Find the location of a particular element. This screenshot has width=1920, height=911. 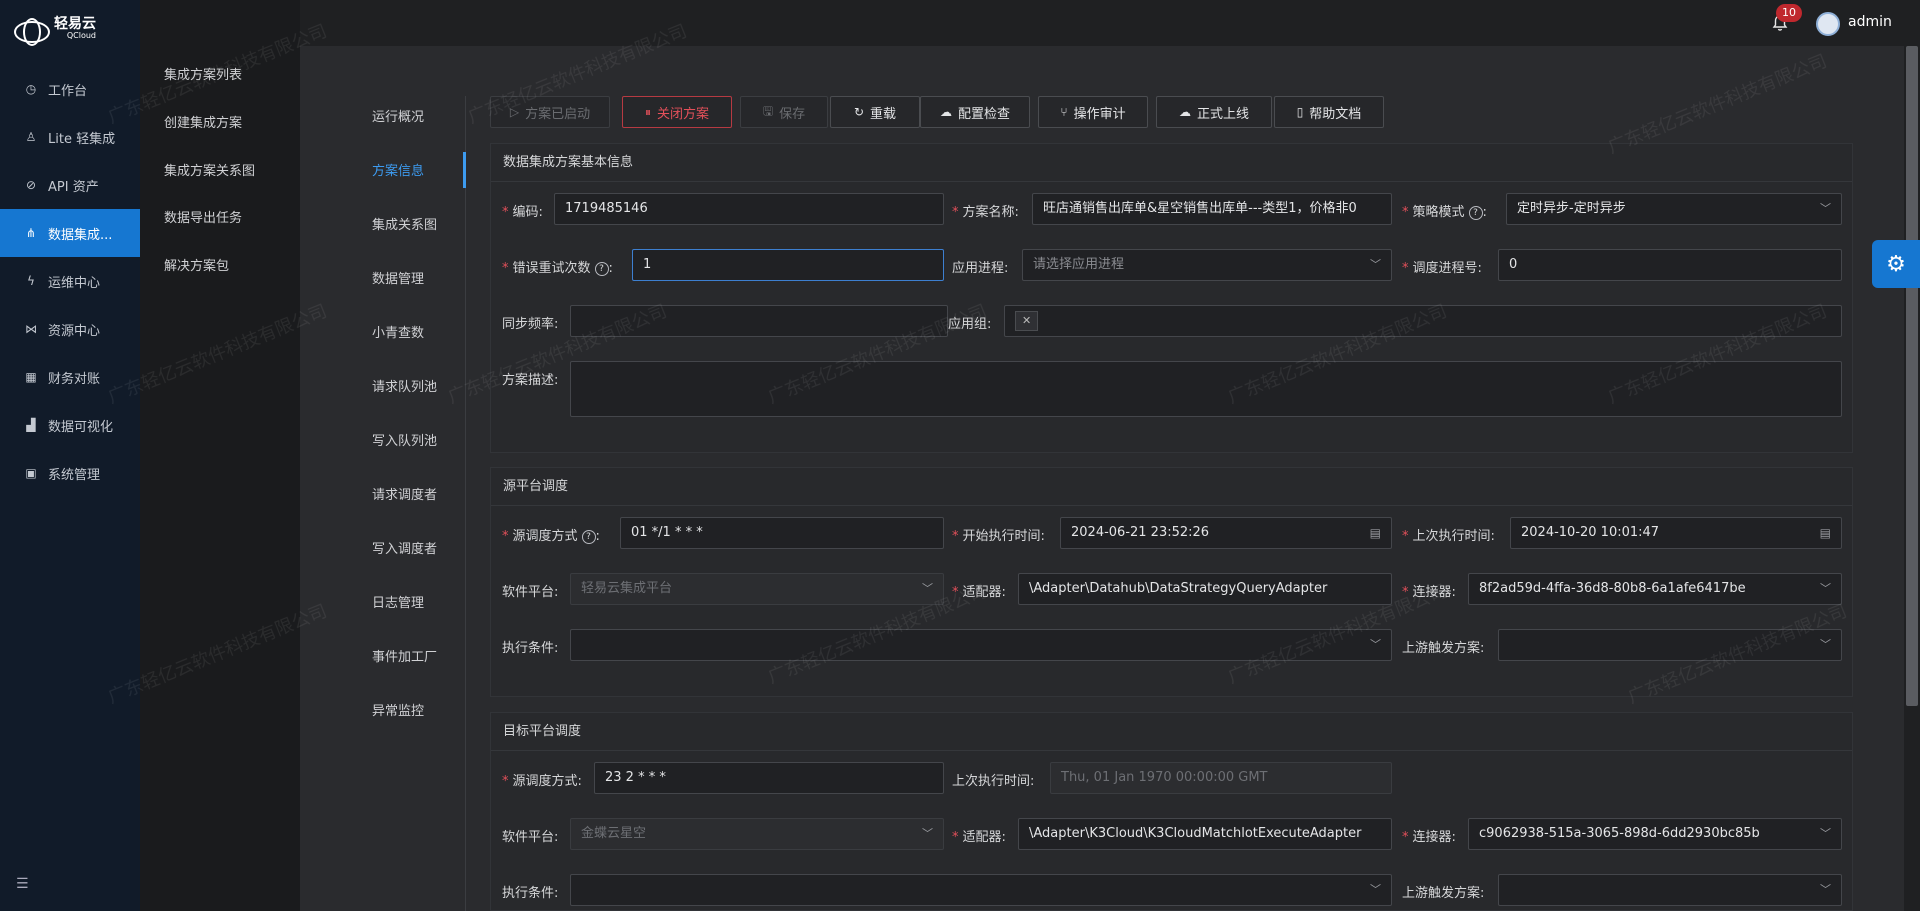

tab-logs: 日志管理 is located at coordinates (398, 601).